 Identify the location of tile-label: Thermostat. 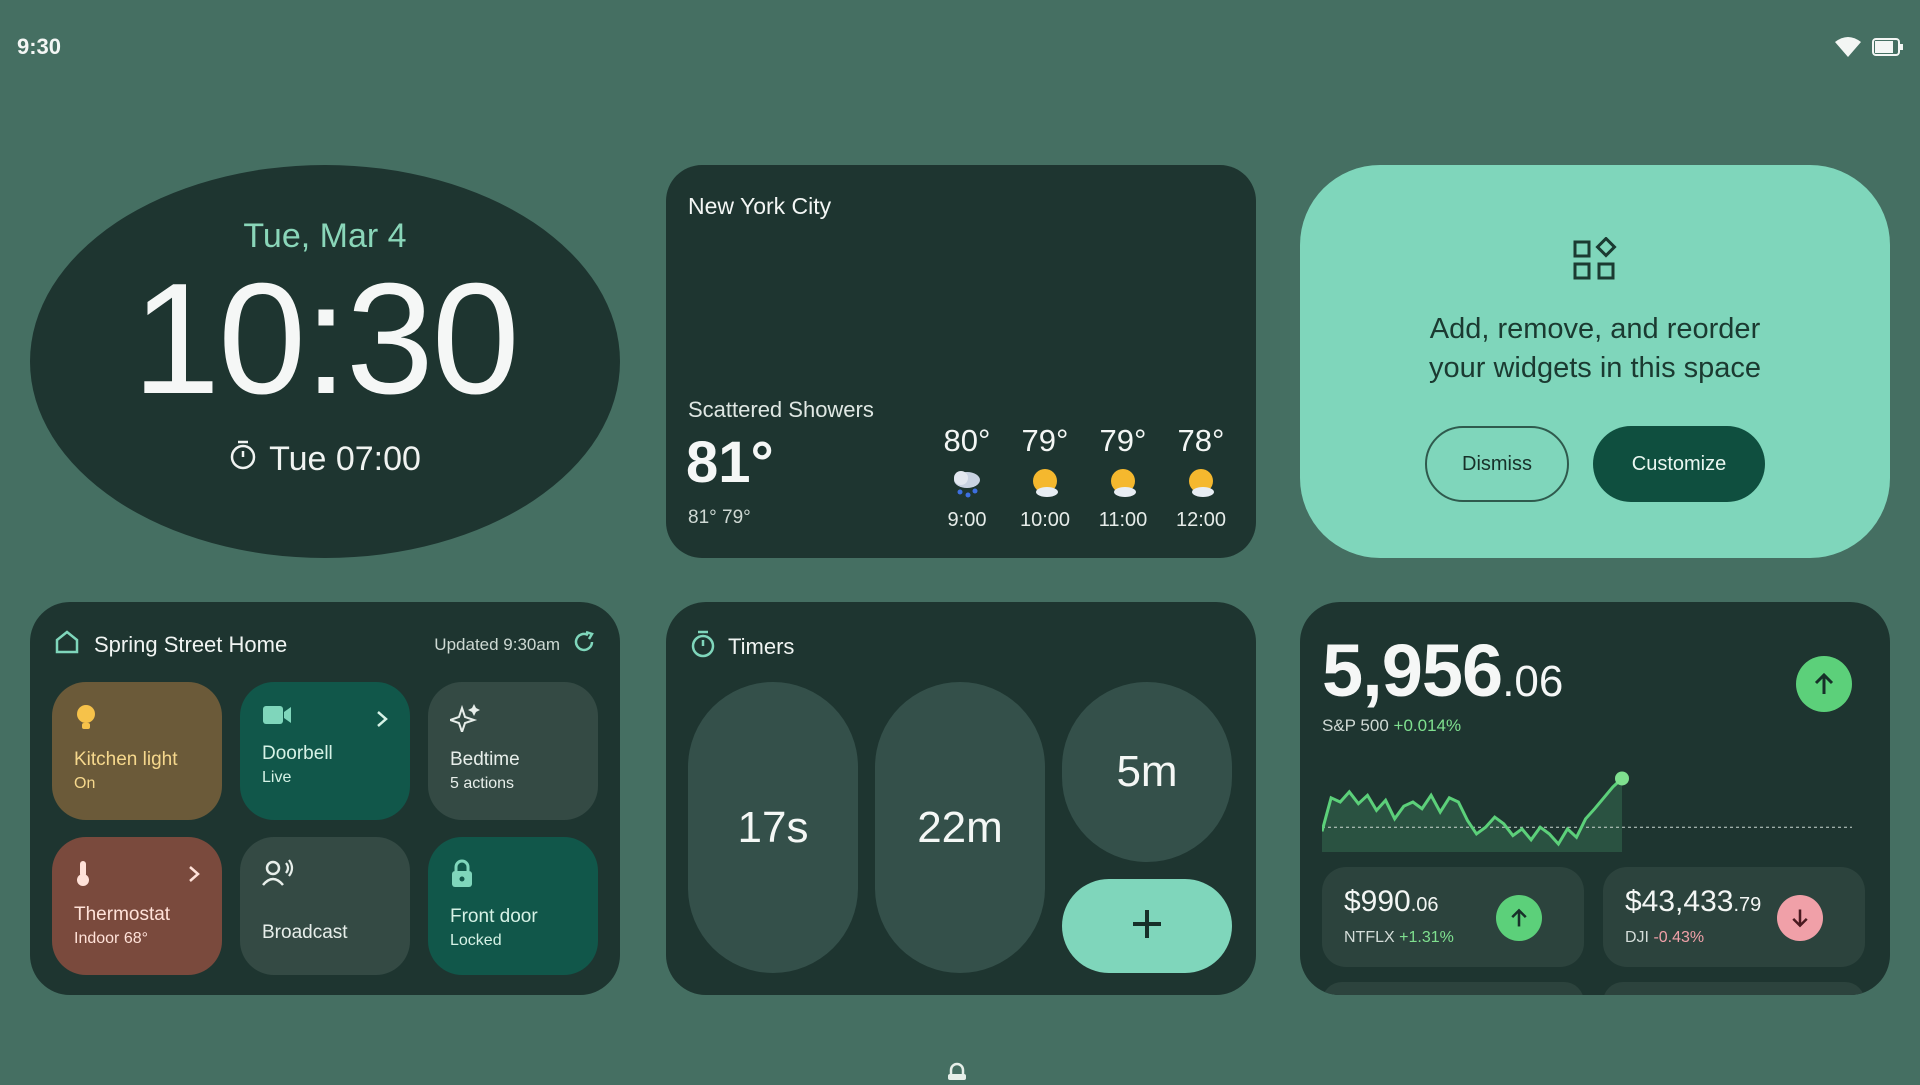
(122, 914).